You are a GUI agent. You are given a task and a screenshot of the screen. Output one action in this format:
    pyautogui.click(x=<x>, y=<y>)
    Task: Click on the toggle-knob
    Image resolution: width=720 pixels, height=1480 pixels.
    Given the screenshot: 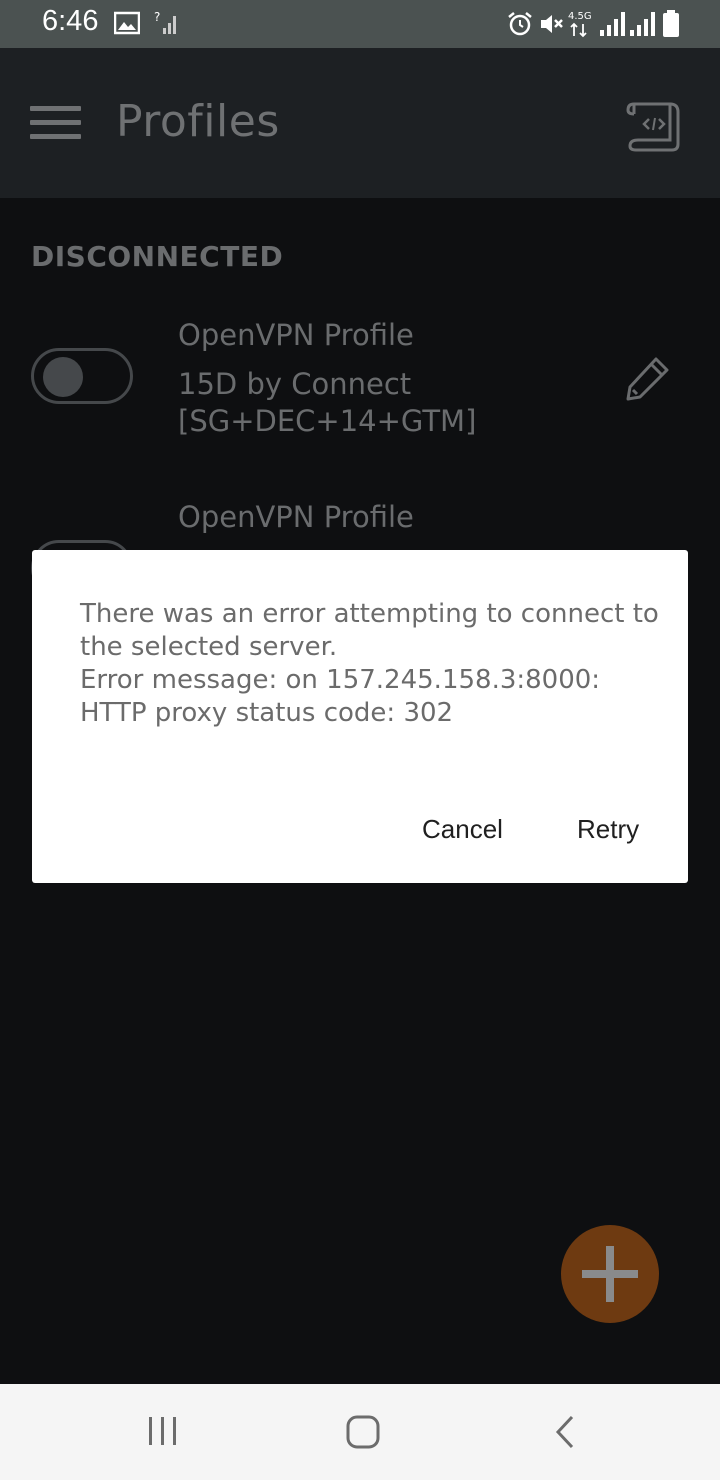 What is the action you would take?
    pyautogui.click(x=63, y=377)
    